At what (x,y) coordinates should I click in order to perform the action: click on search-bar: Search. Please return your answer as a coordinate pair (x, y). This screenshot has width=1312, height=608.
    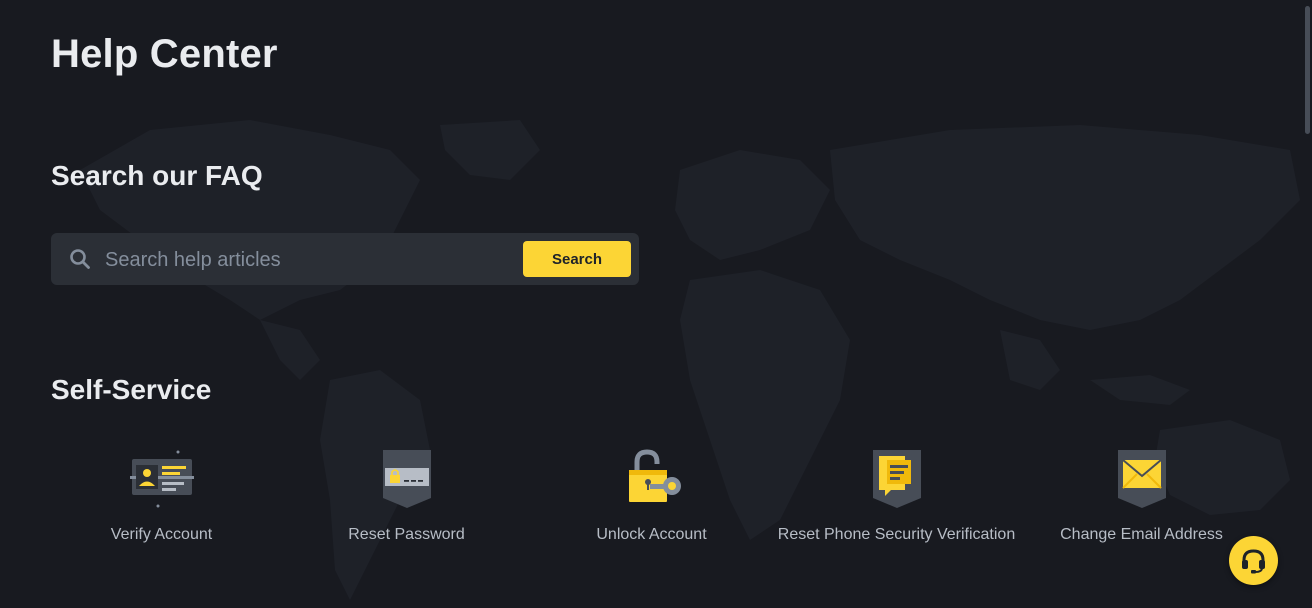
    Looking at the image, I should click on (345, 259).